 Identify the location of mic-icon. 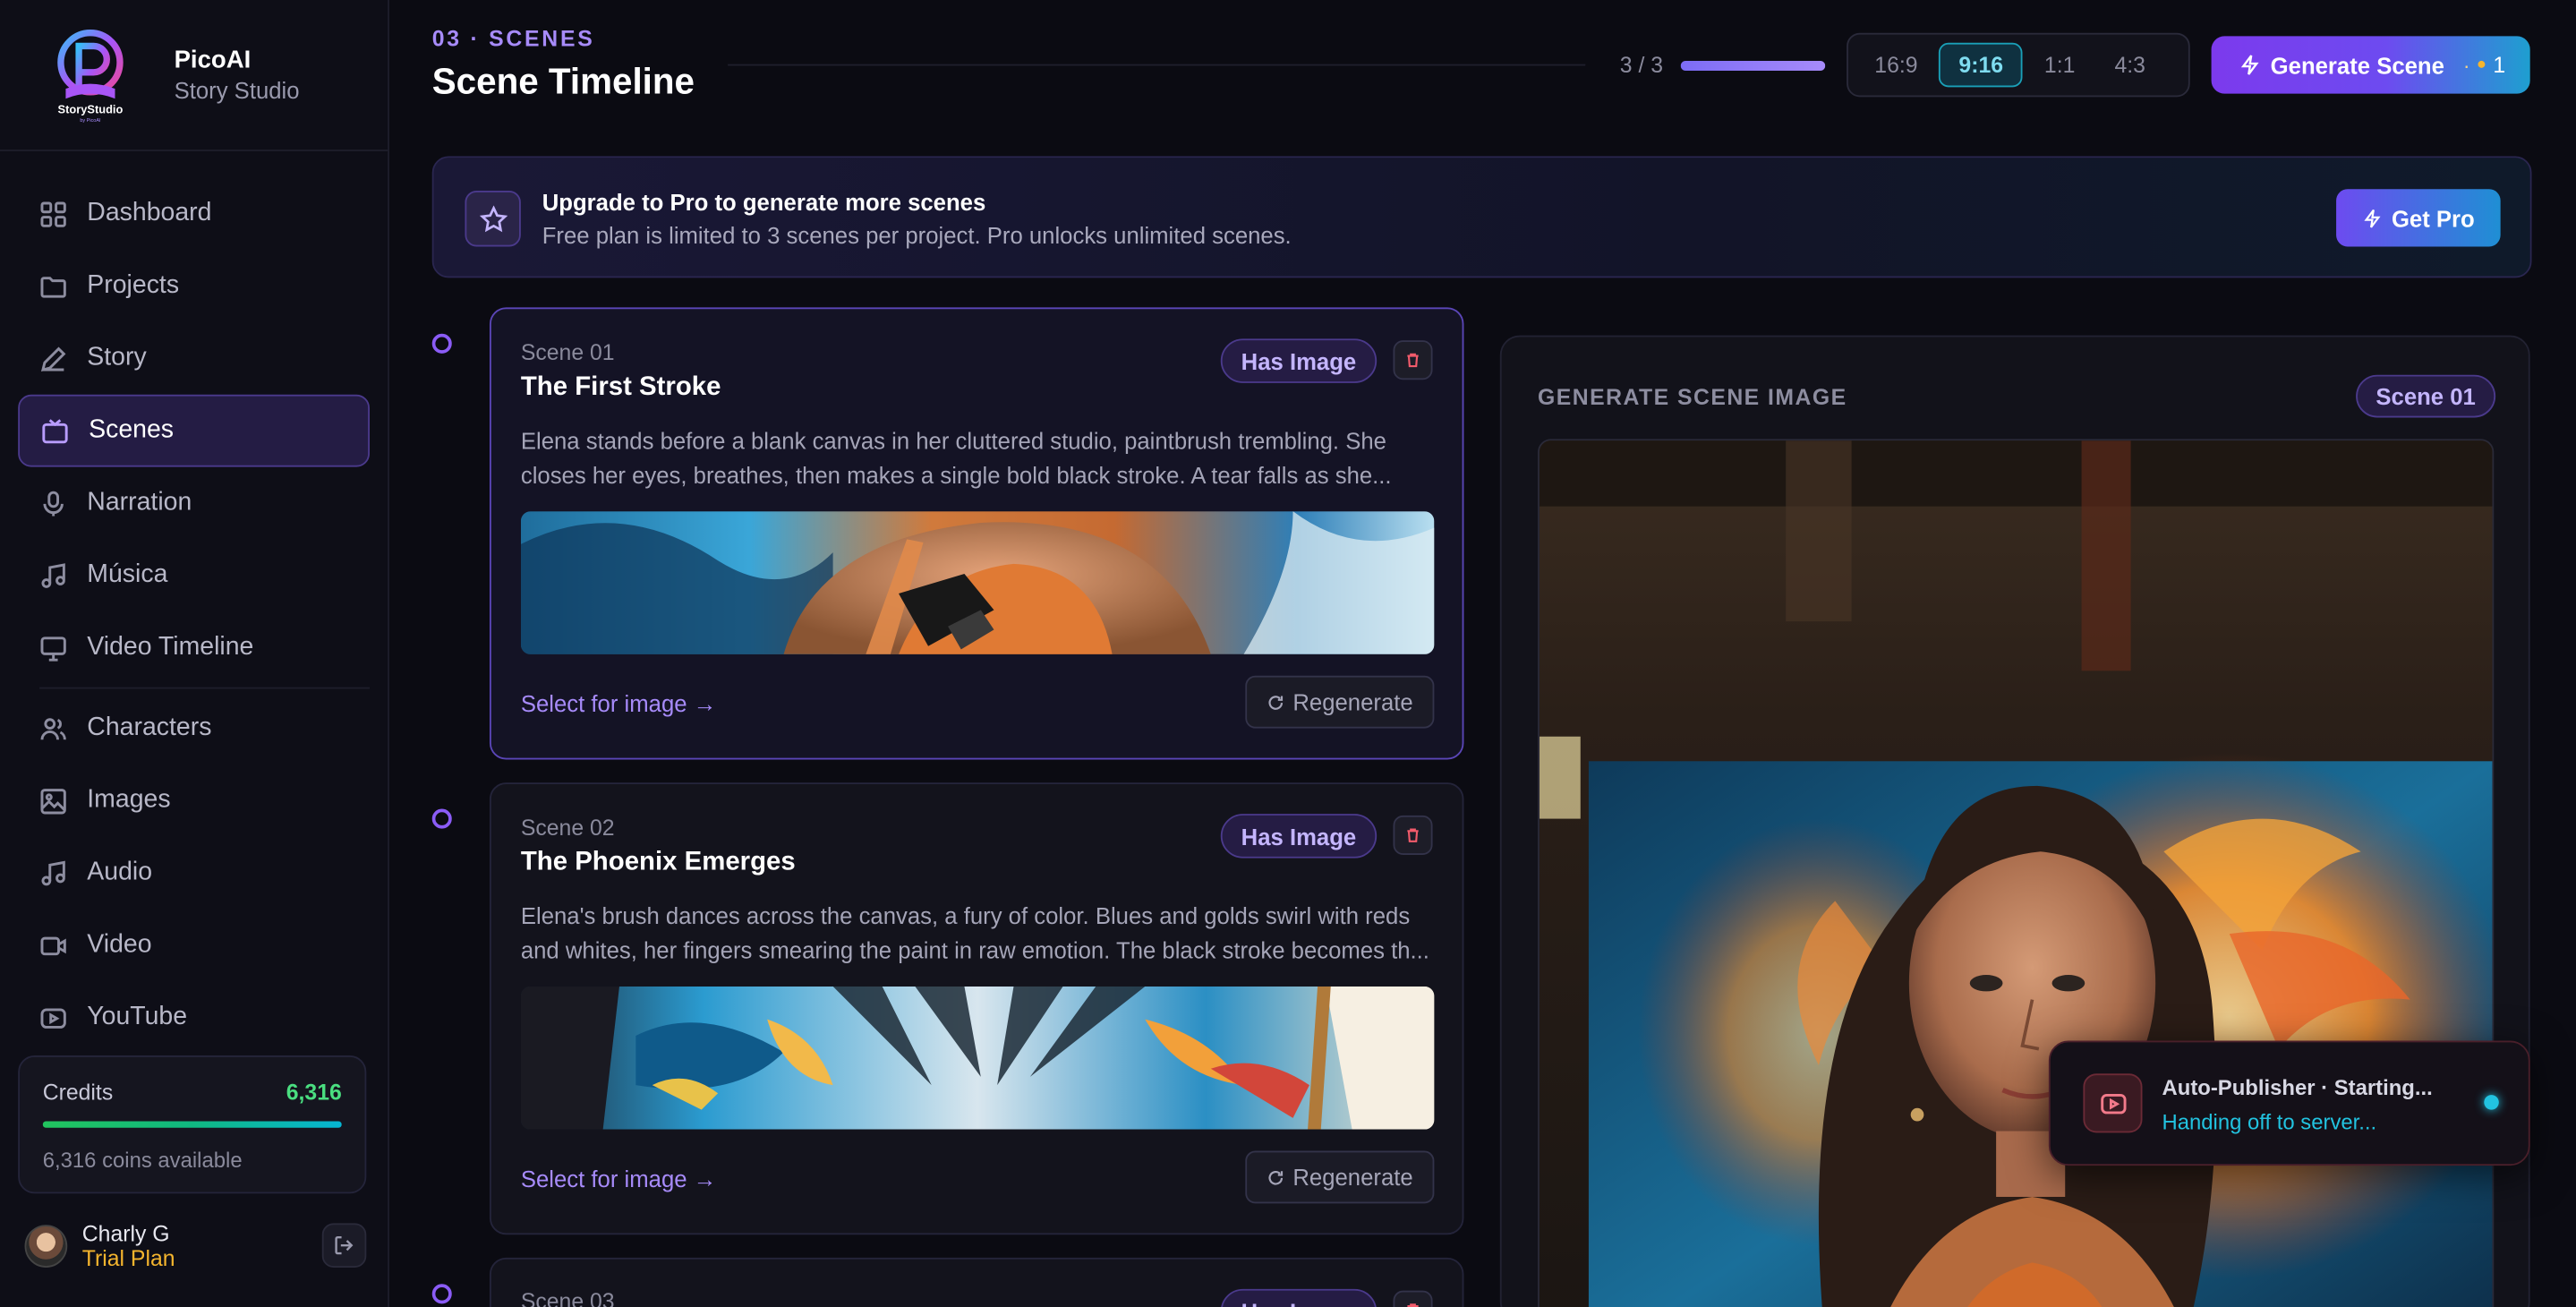
(53, 503).